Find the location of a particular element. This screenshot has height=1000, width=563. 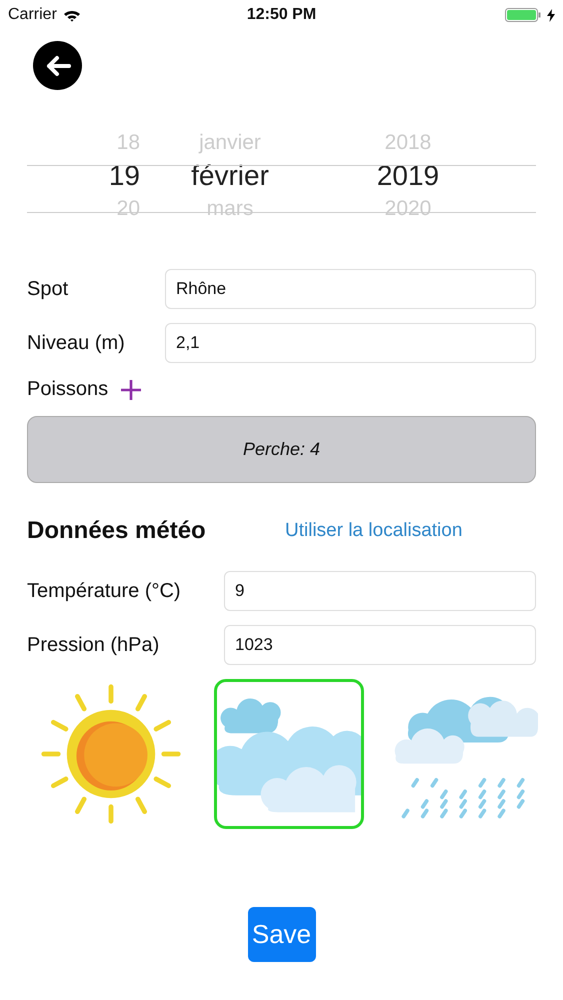

plus-icon is located at coordinates (131, 389).